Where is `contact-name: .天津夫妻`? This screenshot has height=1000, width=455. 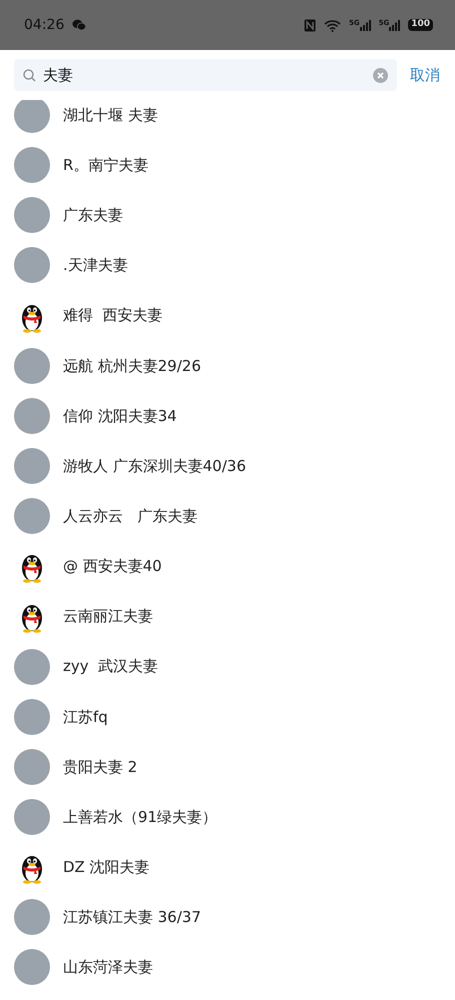 contact-name: .天津夫妻 is located at coordinates (95, 265).